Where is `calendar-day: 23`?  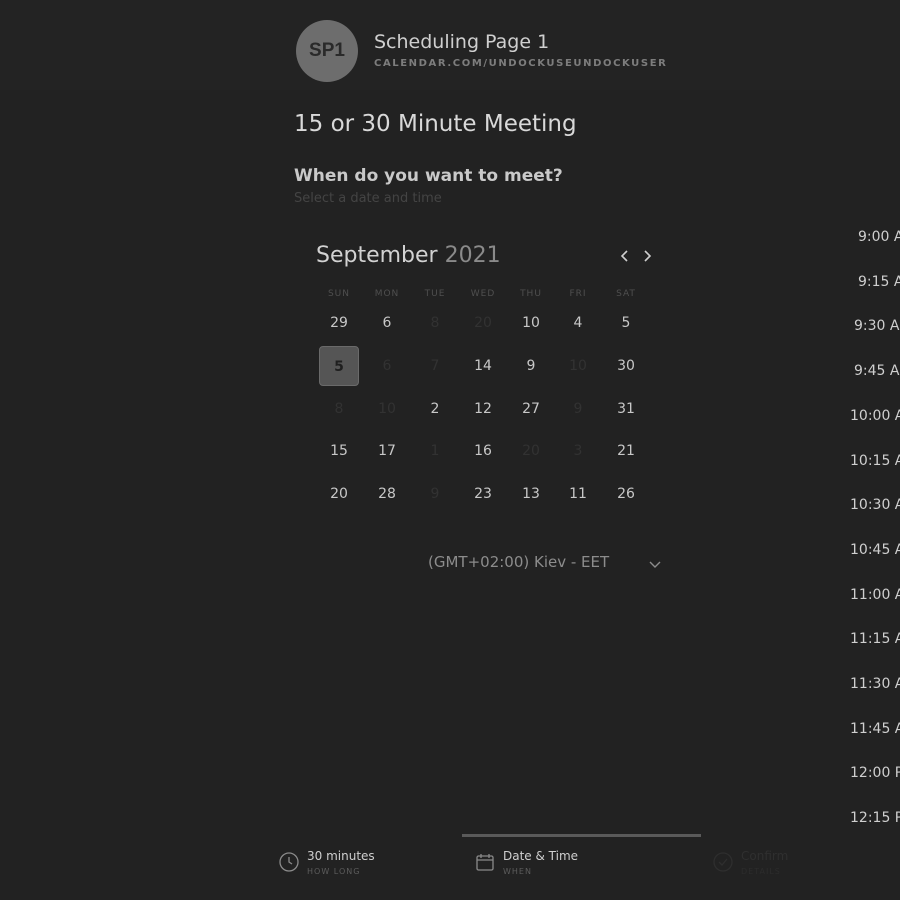 calendar-day: 23 is located at coordinates (483, 494).